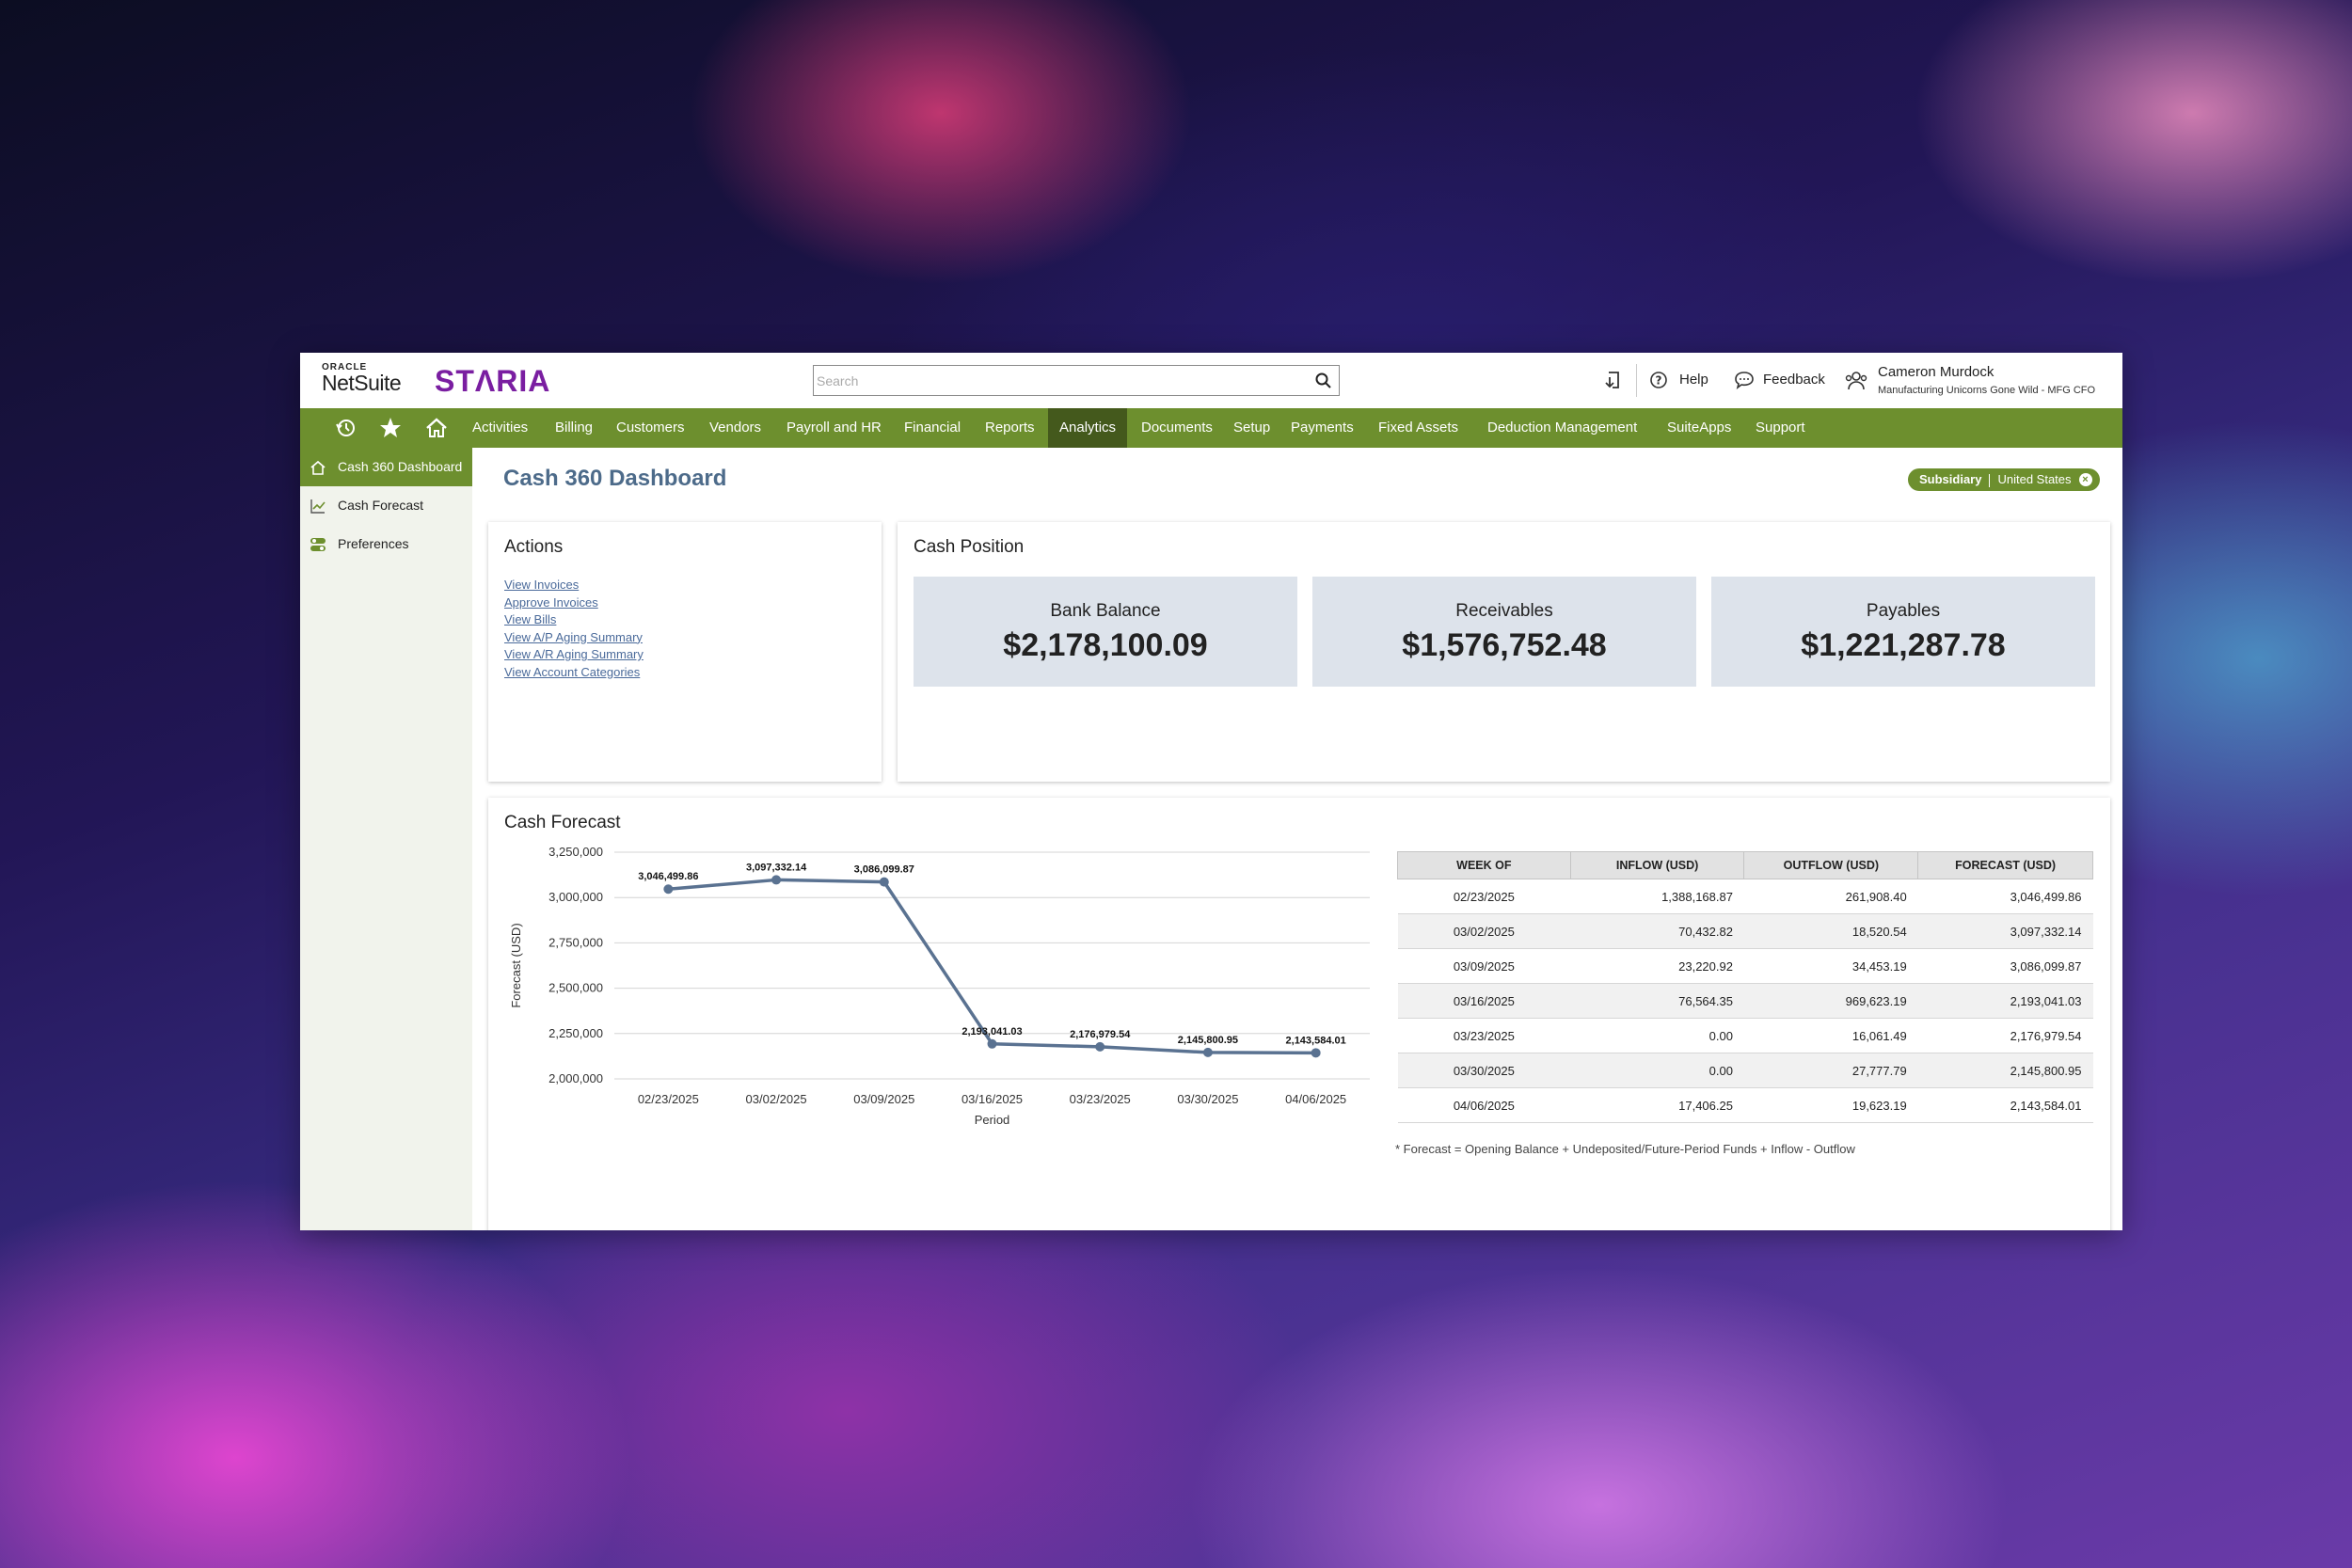 The width and height of the screenshot is (2352, 1568). Describe the element at coordinates (992, 1099) in the screenshot. I see `x-tick-label: 03/16/2025` at that location.